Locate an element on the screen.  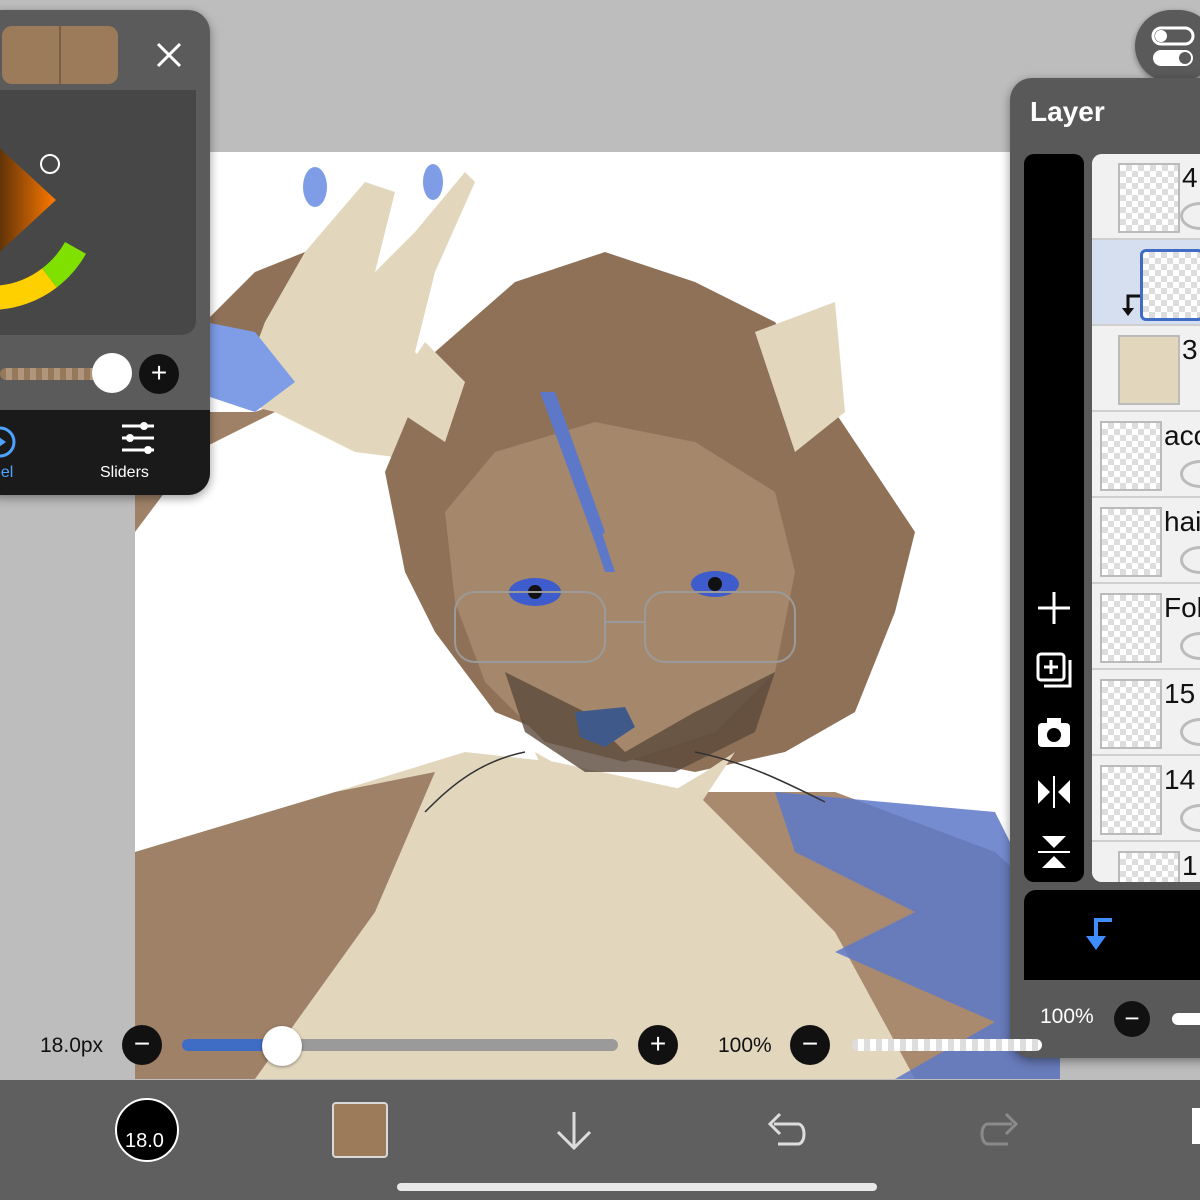
menu-button-edge is located at coordinates (1196, 1126).